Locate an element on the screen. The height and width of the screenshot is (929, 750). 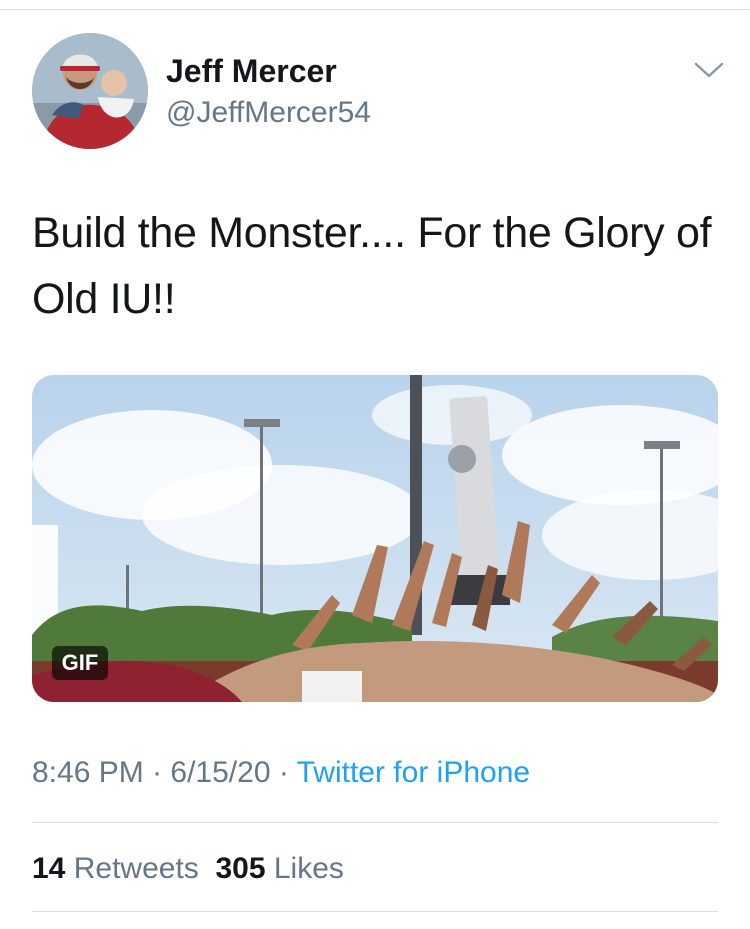
tweet-time: 8:46 PM is located at coordinates (88, 772).